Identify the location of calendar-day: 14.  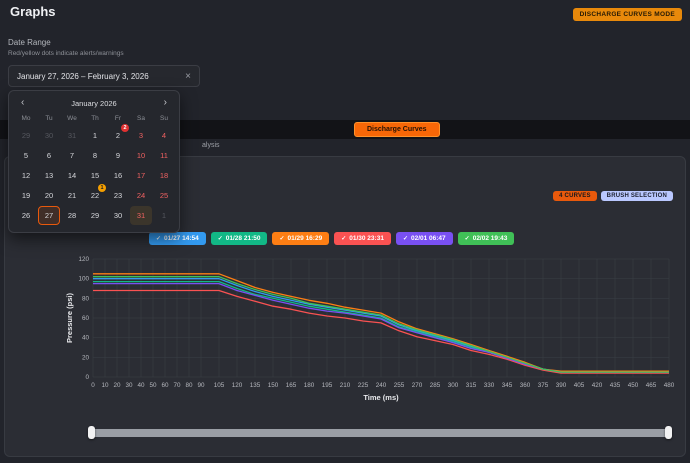
(72, 175).